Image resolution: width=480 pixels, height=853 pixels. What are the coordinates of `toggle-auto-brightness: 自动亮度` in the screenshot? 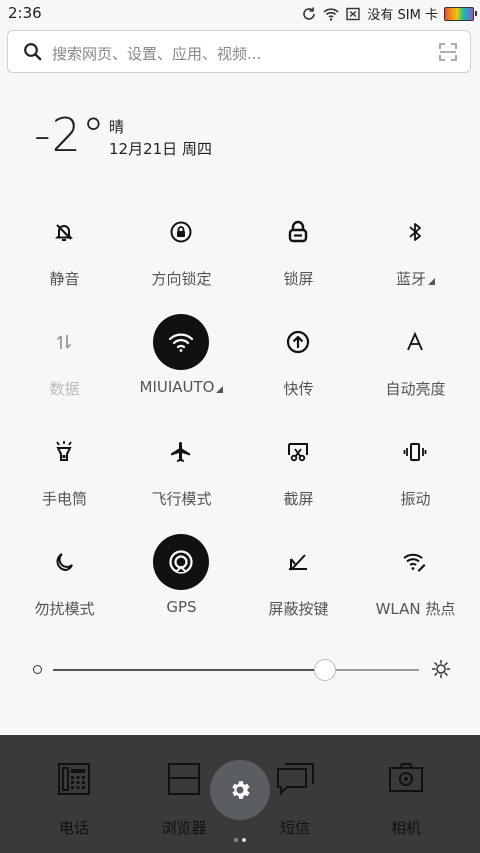 It's located at (415, 365).